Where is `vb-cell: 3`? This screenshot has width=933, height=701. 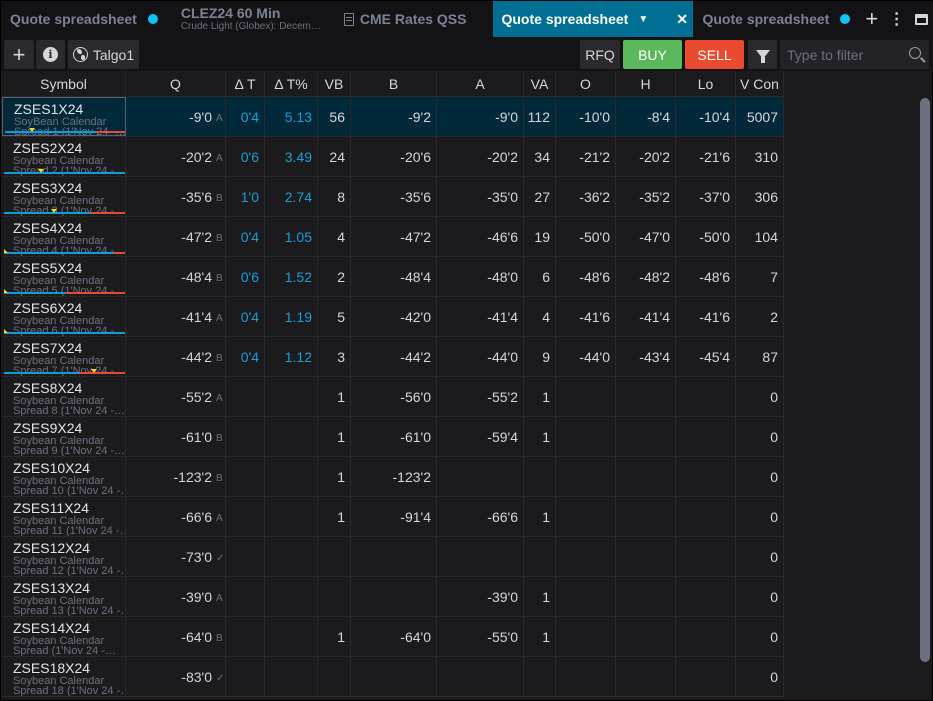 vb-cell: 3 is located at coordinates (334, 356).